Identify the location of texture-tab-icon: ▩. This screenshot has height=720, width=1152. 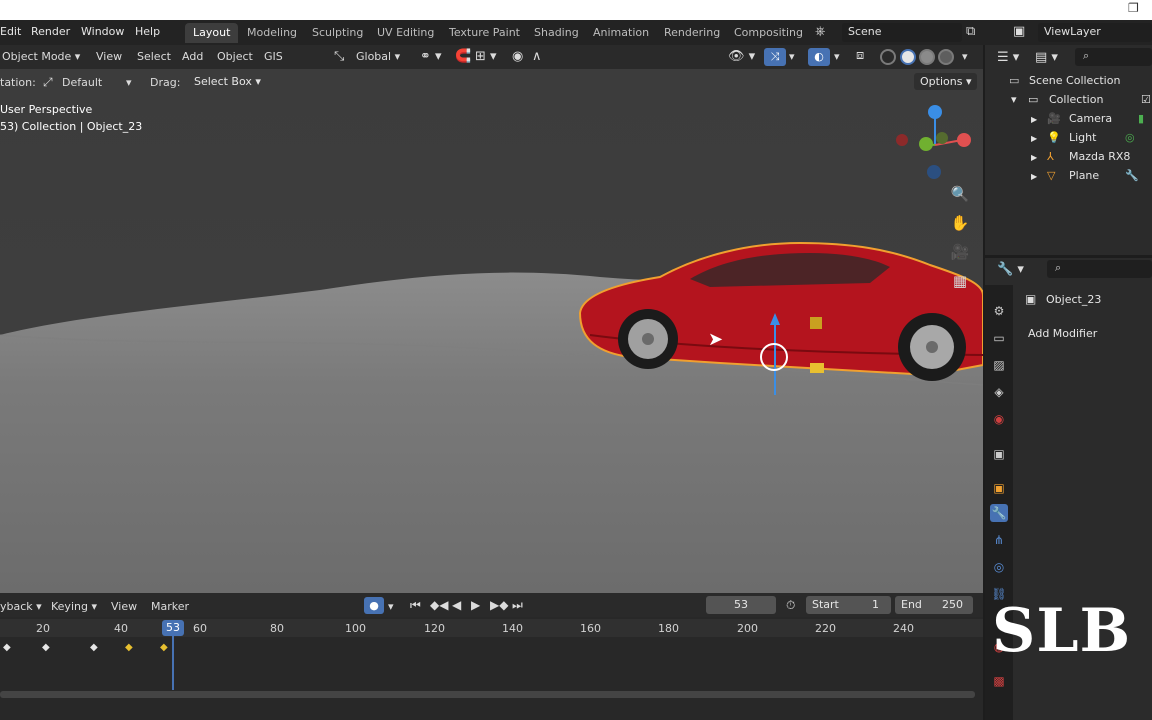
(999, 681).